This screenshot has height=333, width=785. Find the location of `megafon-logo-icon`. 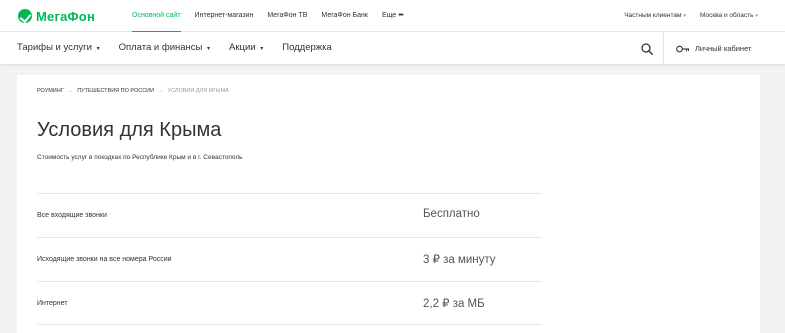

megafon-logo-icon is located at coordinates (25, 16).